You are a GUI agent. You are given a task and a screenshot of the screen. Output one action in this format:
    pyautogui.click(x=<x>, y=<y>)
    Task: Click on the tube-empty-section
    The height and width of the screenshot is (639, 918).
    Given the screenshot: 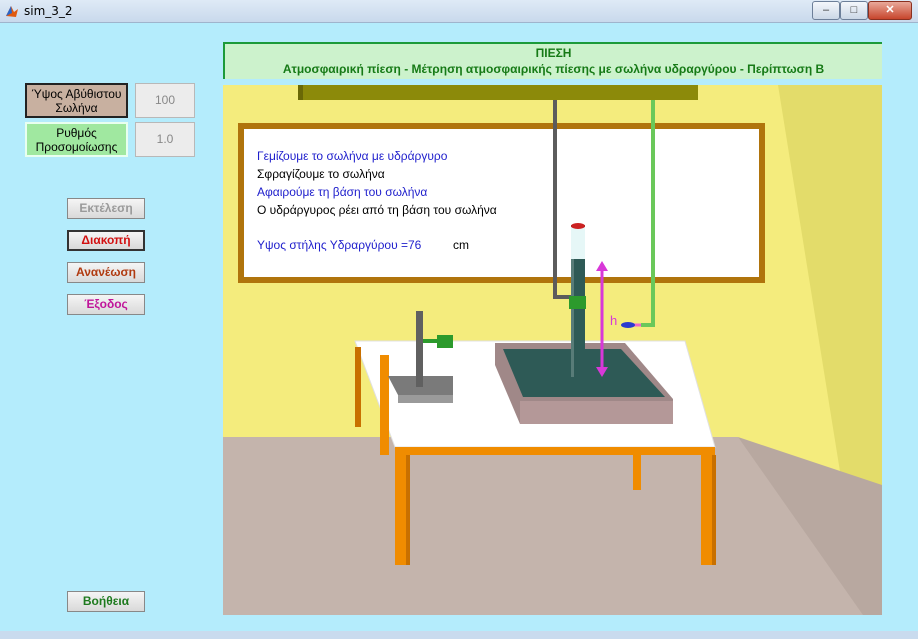 What is the action you would take?
    pyautogui.click(x=578, y=243)
    